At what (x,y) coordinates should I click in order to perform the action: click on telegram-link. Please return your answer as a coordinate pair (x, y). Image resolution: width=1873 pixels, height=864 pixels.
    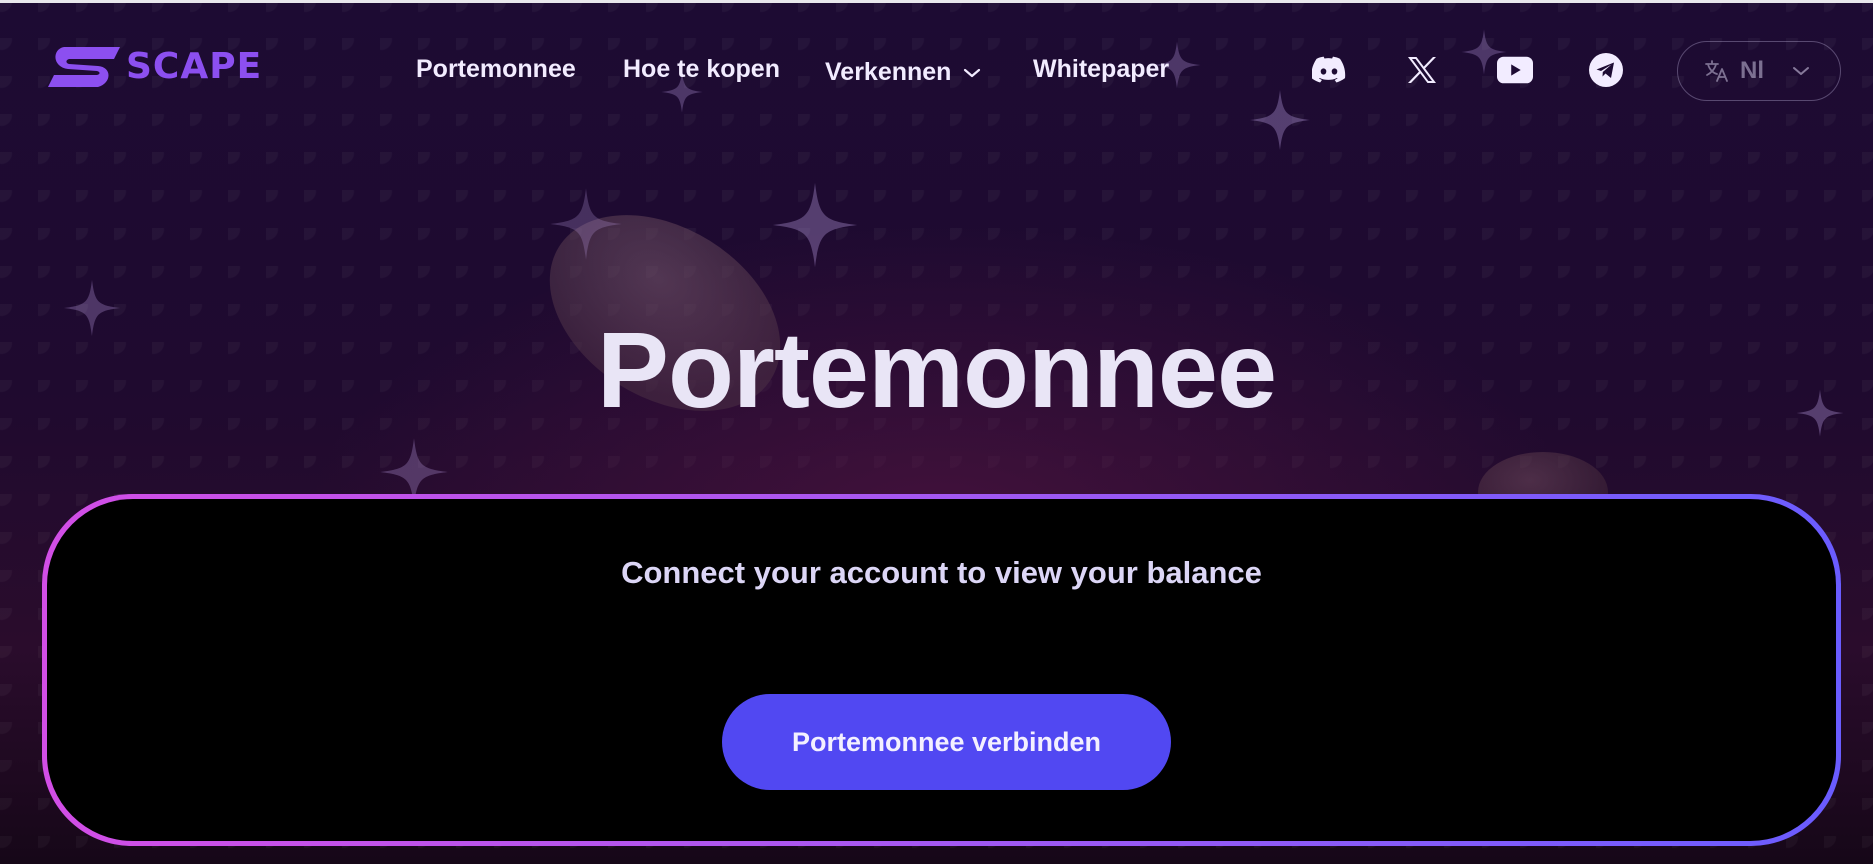
    Looking at the image, I should click on (1606, 70).